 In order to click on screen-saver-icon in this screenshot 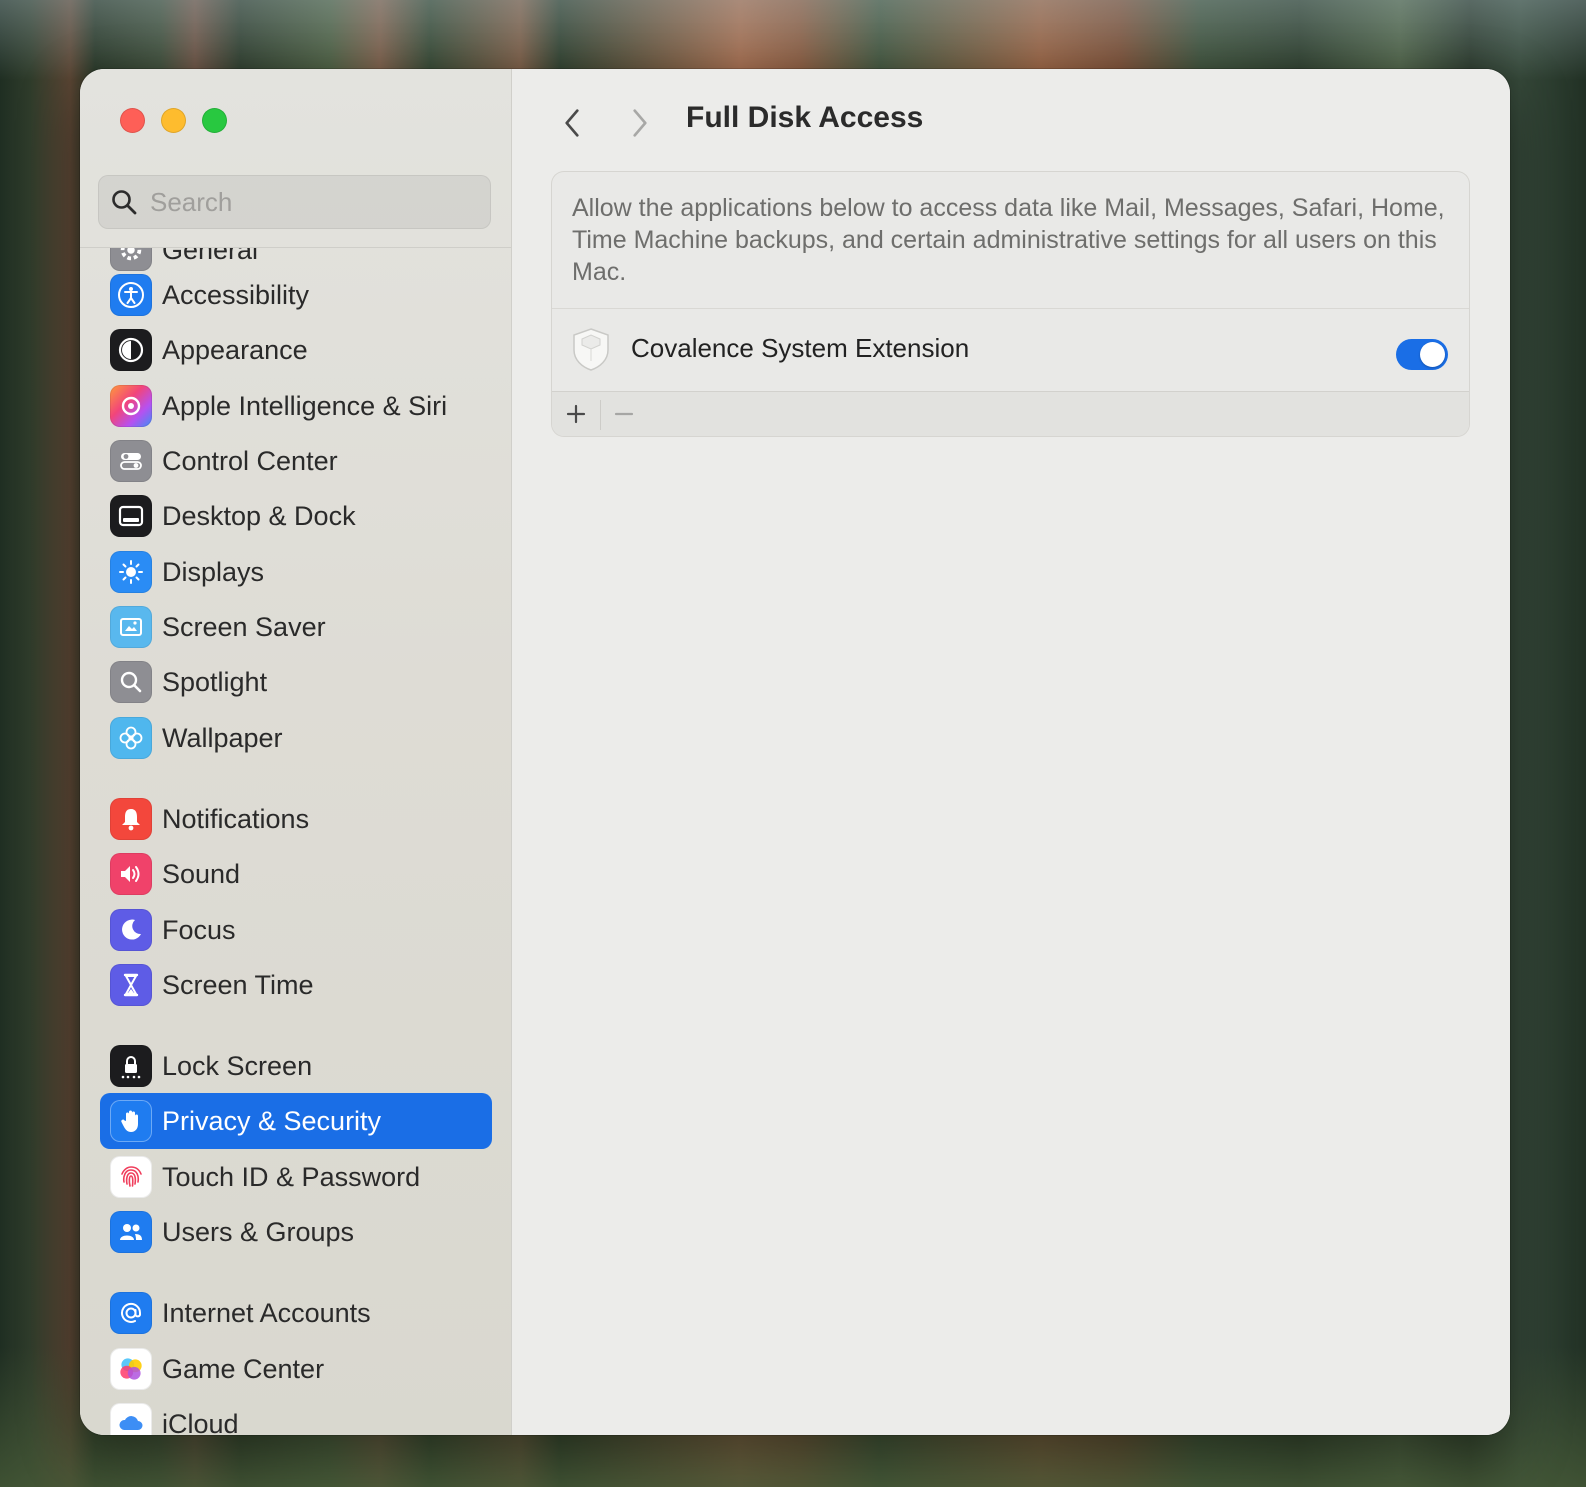, I will do `click(131, 627)`.